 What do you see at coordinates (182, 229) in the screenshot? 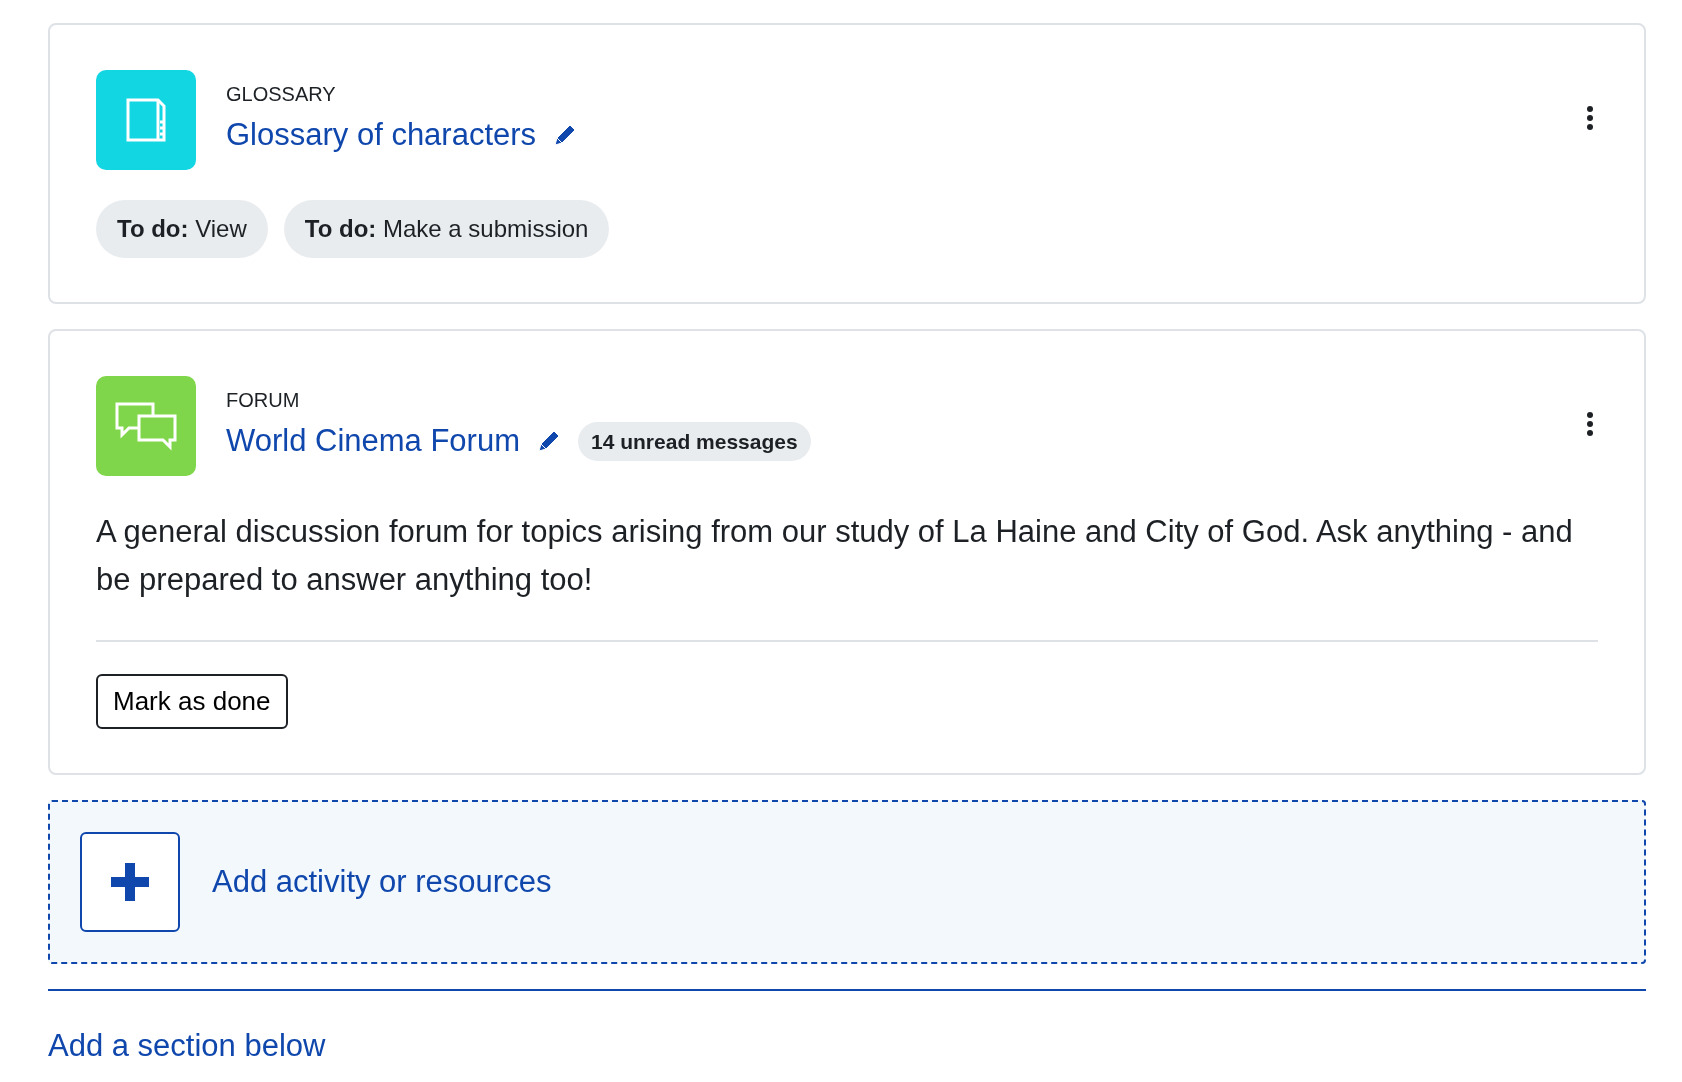
I see `completion-requirement: To do: View` at bounding box center [182, 229].